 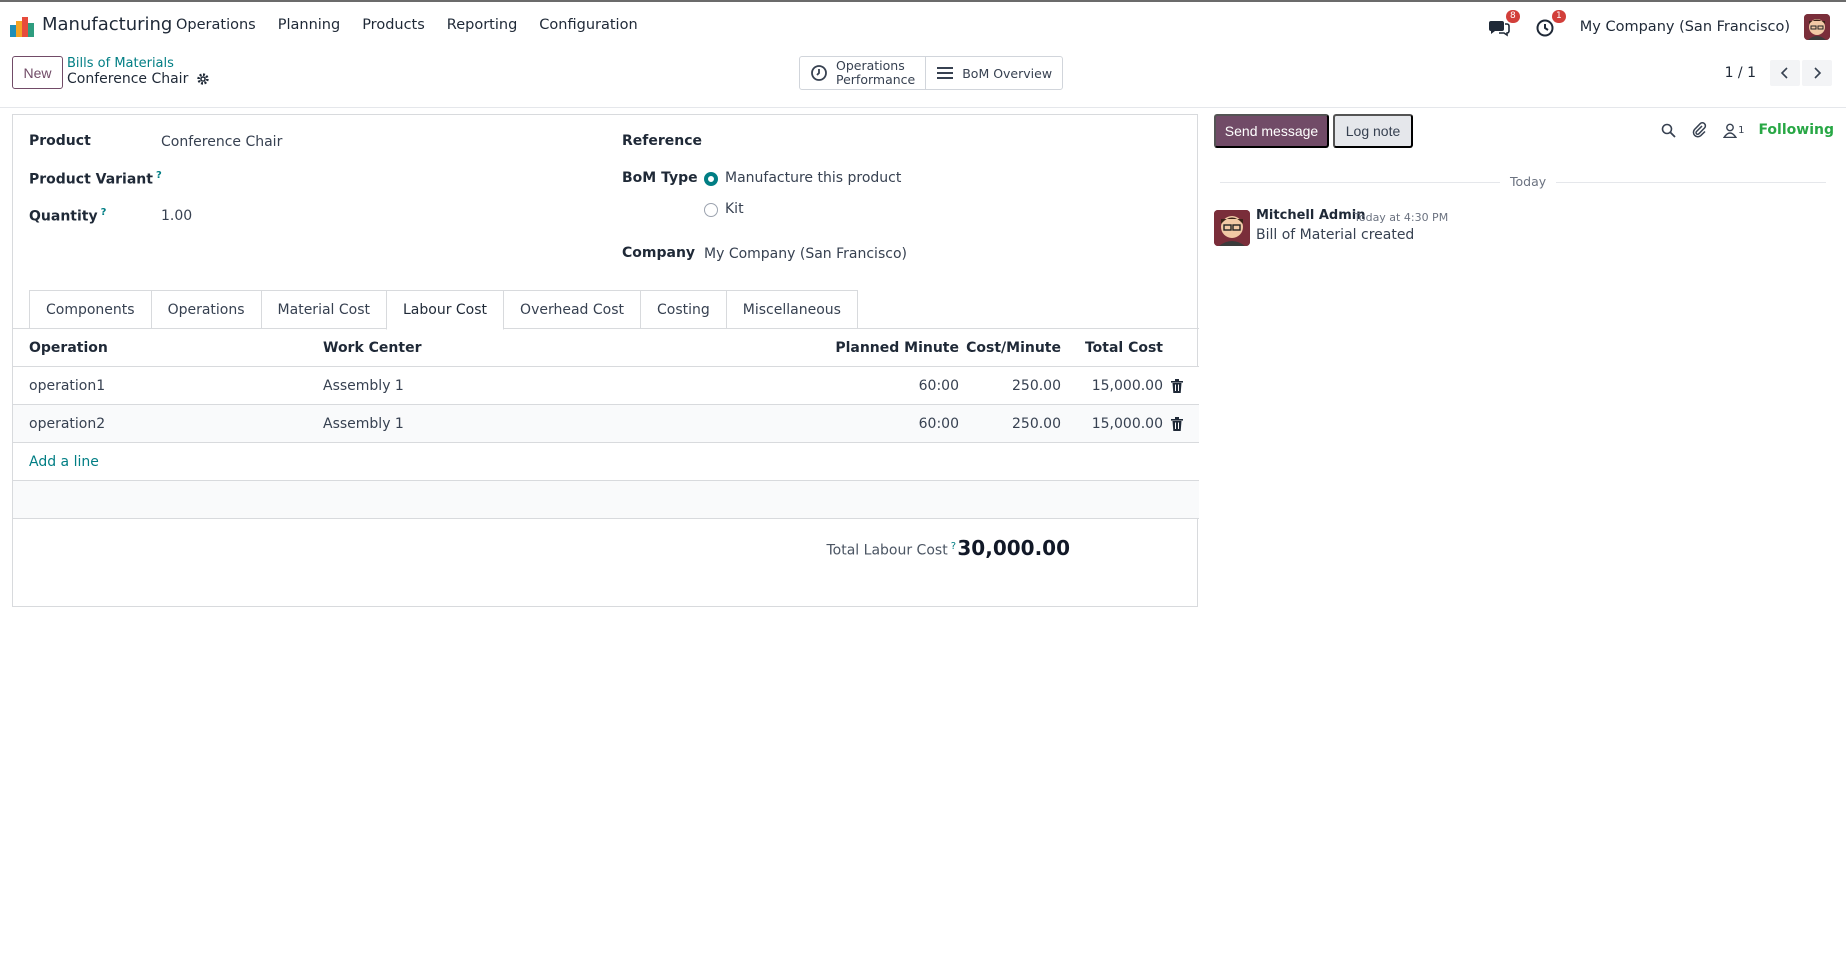 I want to click on bom-type-manufacture-radio, so click(x=711, y=179).